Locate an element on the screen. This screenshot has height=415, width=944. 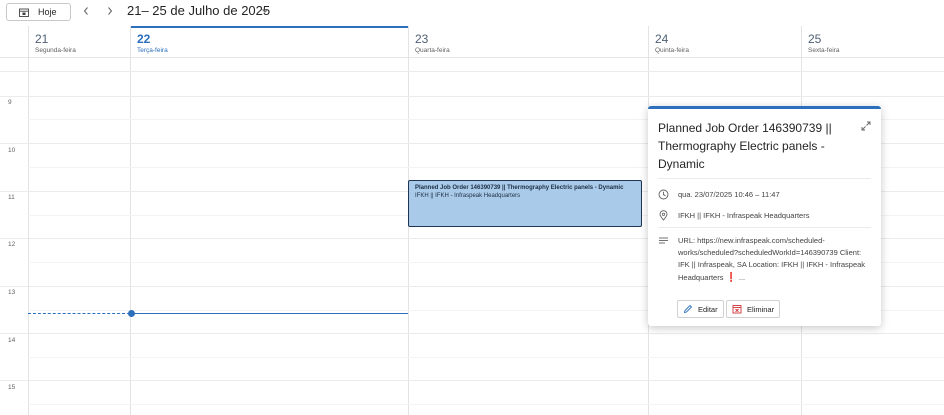
hour-label: 9 is located at coordinates (10, 102).